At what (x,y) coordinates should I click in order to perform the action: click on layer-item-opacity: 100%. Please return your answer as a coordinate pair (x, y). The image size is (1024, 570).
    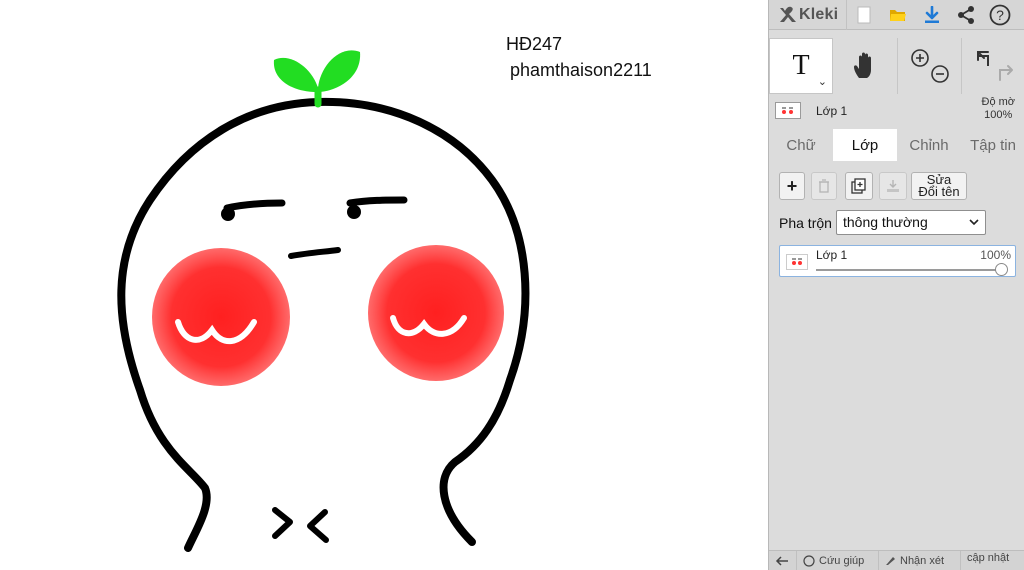
    Looking at the image, I should click on (995, 255).